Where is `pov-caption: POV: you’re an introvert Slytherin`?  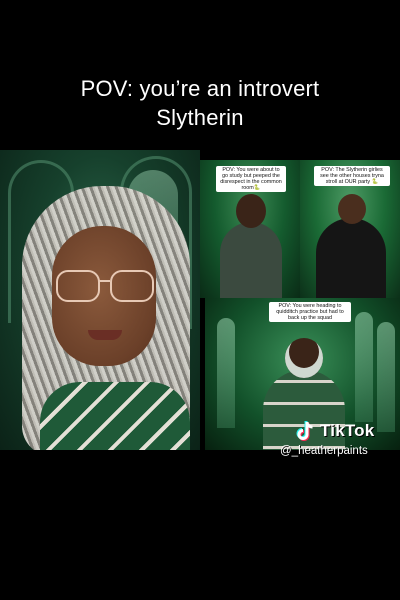
pov-caption: POV: you’re an introvert Slytherin is located at coordinates (200, 103).